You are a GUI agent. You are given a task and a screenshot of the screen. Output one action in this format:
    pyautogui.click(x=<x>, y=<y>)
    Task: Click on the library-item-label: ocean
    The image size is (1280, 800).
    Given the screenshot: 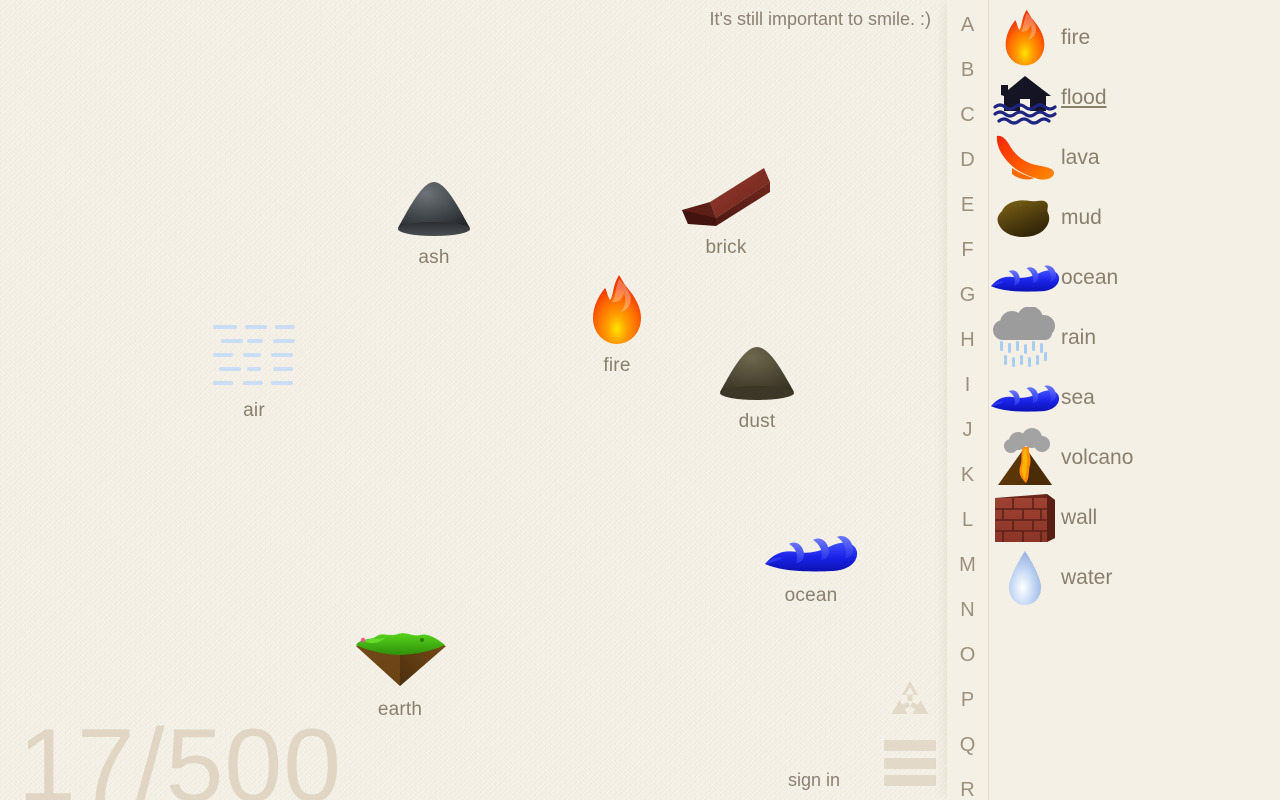 What is the action you would take?
    pyautogui.click(x=1090, y=277)
    